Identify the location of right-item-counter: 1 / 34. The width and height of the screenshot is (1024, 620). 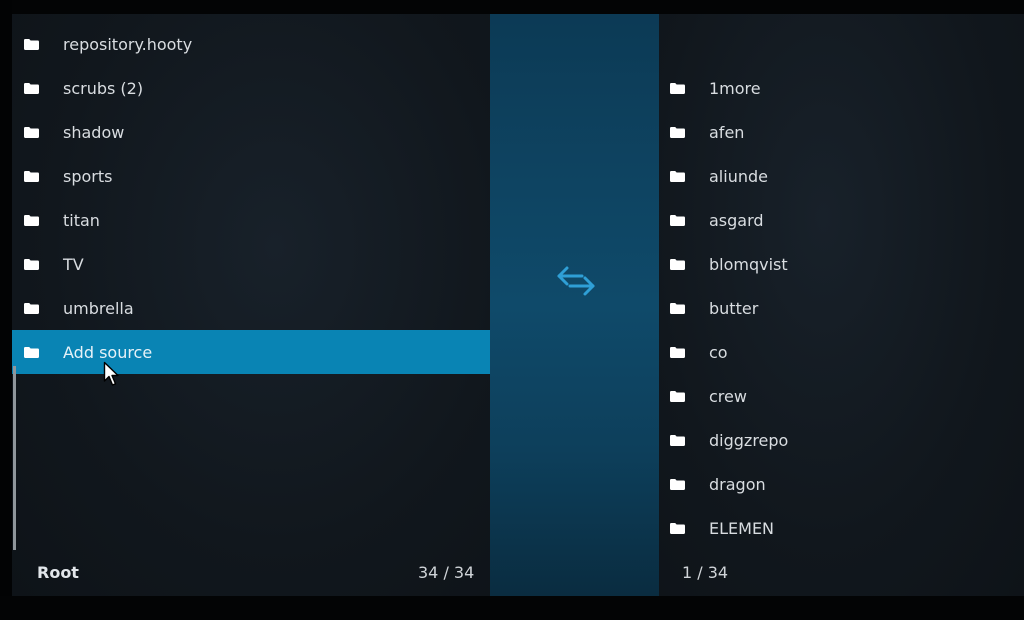
(705, 572).